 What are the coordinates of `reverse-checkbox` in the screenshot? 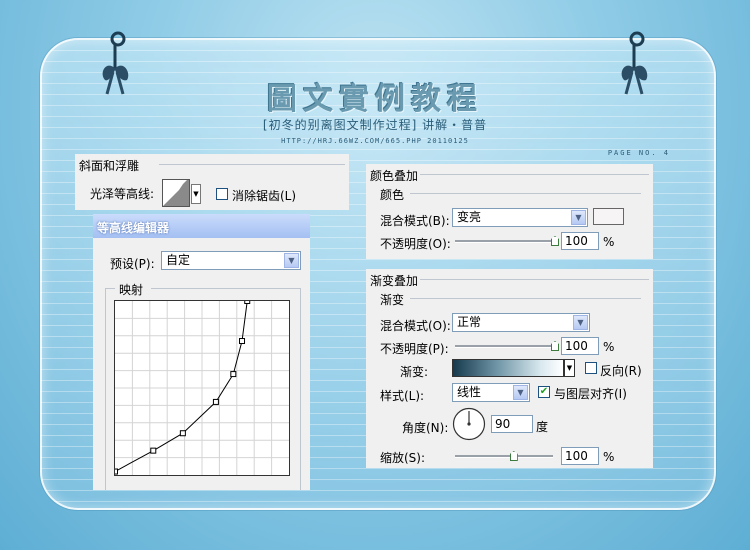 It's located at (591, 368).